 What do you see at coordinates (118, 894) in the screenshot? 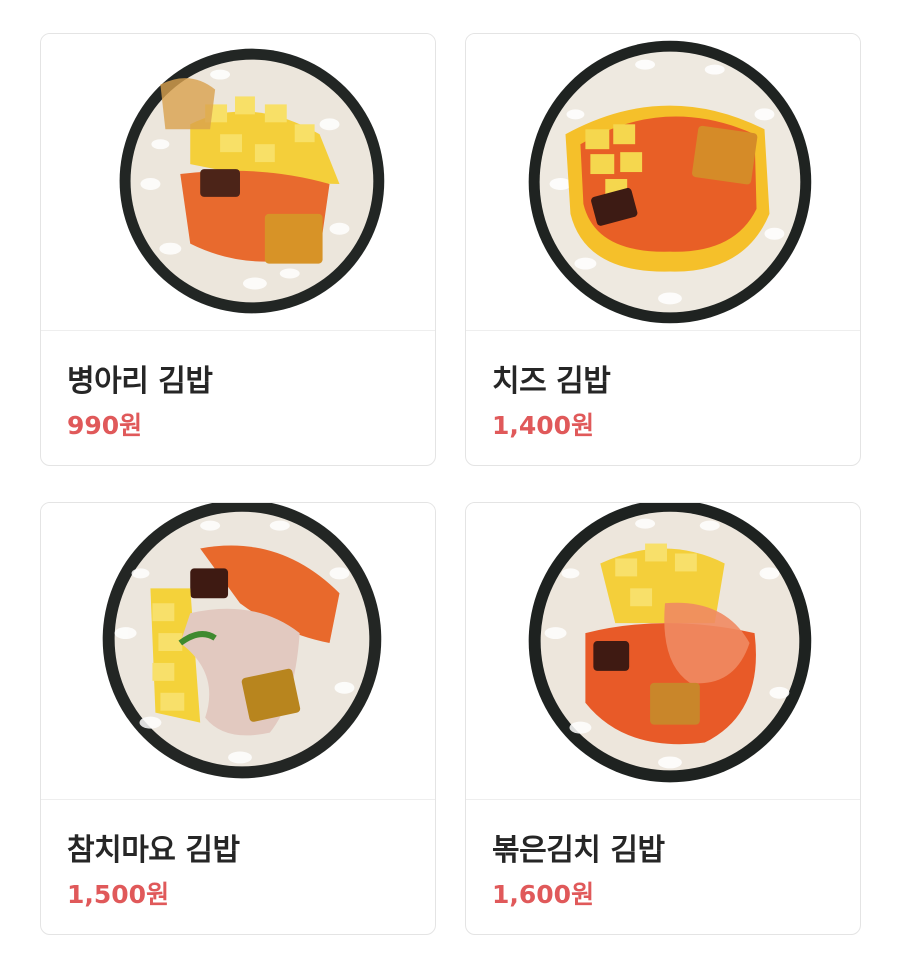
I see `menu-item-price: 1,500원` at bounding box center [118, 894].